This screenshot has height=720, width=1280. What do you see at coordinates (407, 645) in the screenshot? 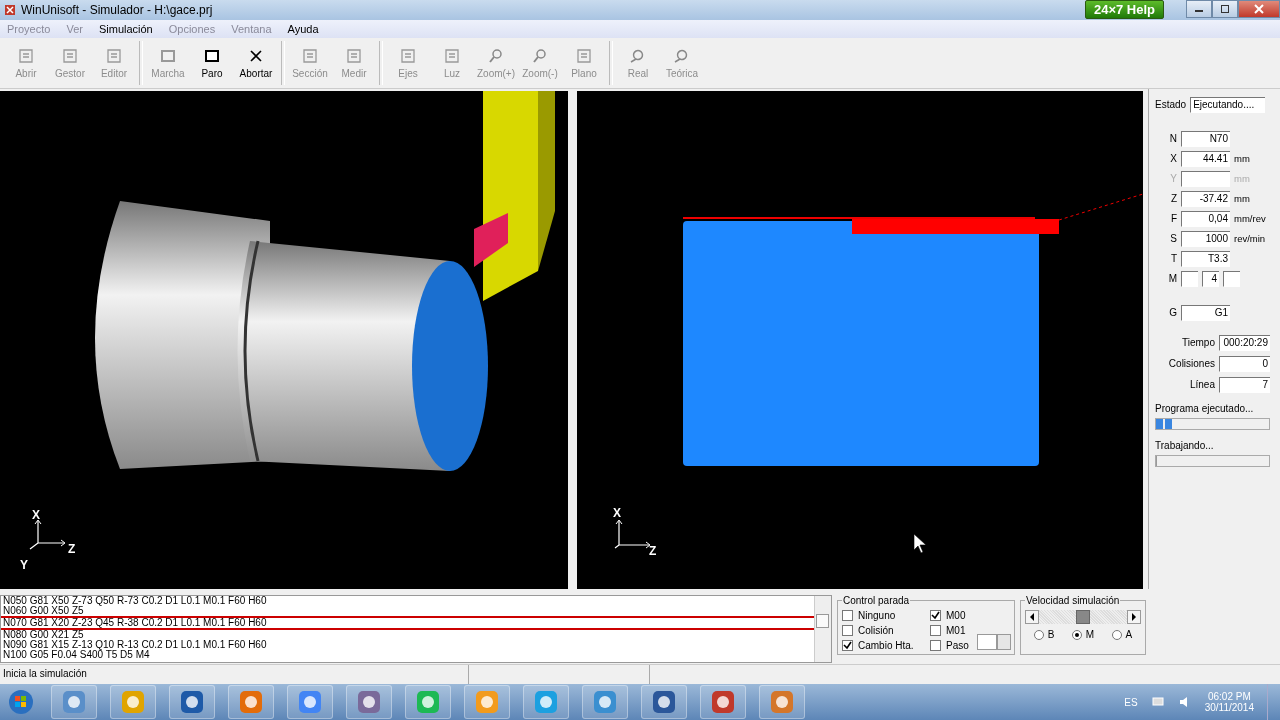
I see `program-line: N090 G81 X15 Z-13 Q10 R-13 C0.2 D1 L0.1 M0.1 F60 H60` at bounding box center [407, 645].